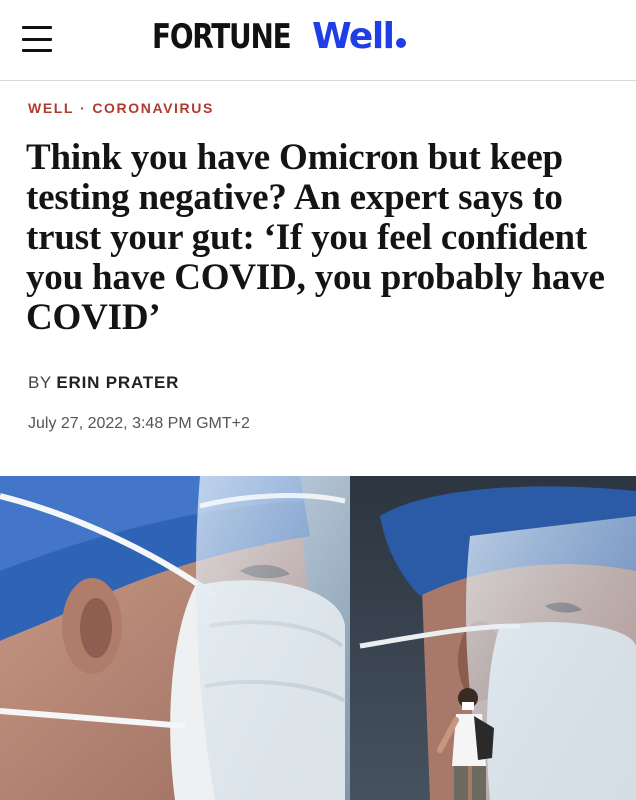  I want to click on logo-dot-icon, so click(400, 43).